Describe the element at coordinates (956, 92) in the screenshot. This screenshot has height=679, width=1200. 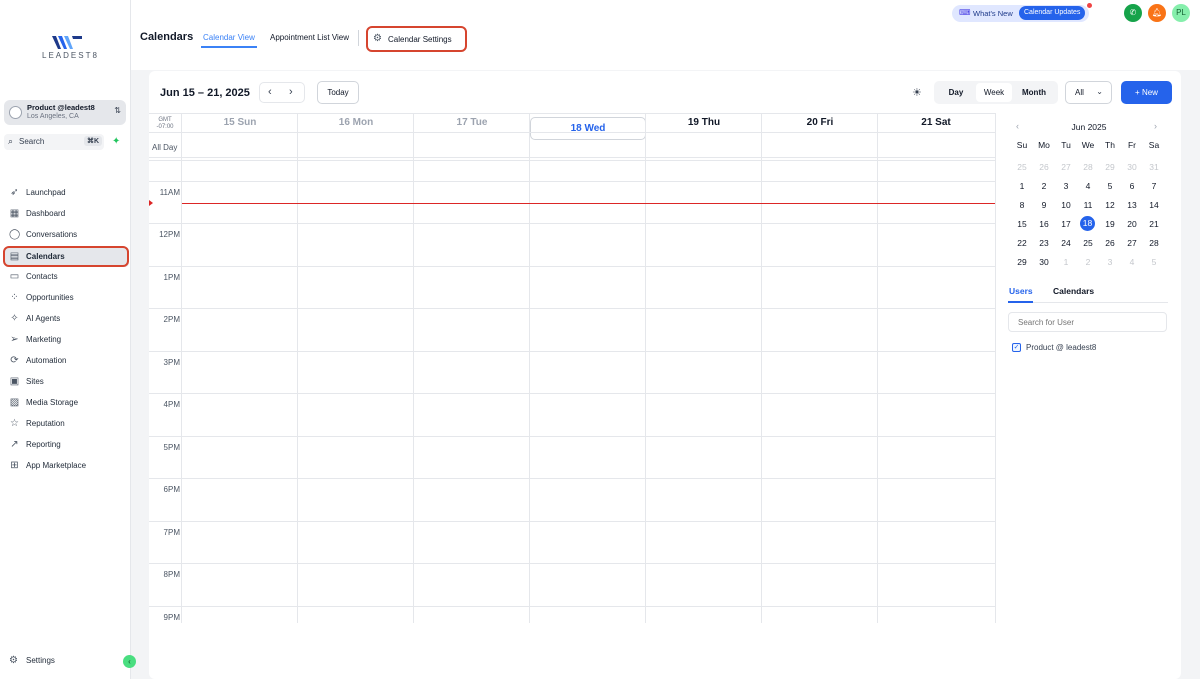
I see `view-day: Day` at that location.